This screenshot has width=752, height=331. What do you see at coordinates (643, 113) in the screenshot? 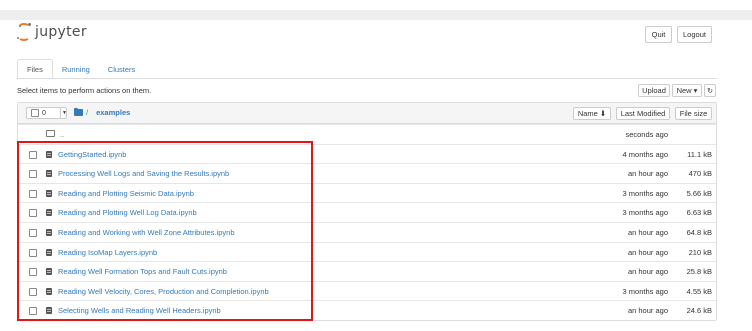
I see `sort-by-last-modified-button: Last Modified` at bounding box center [643, 113].